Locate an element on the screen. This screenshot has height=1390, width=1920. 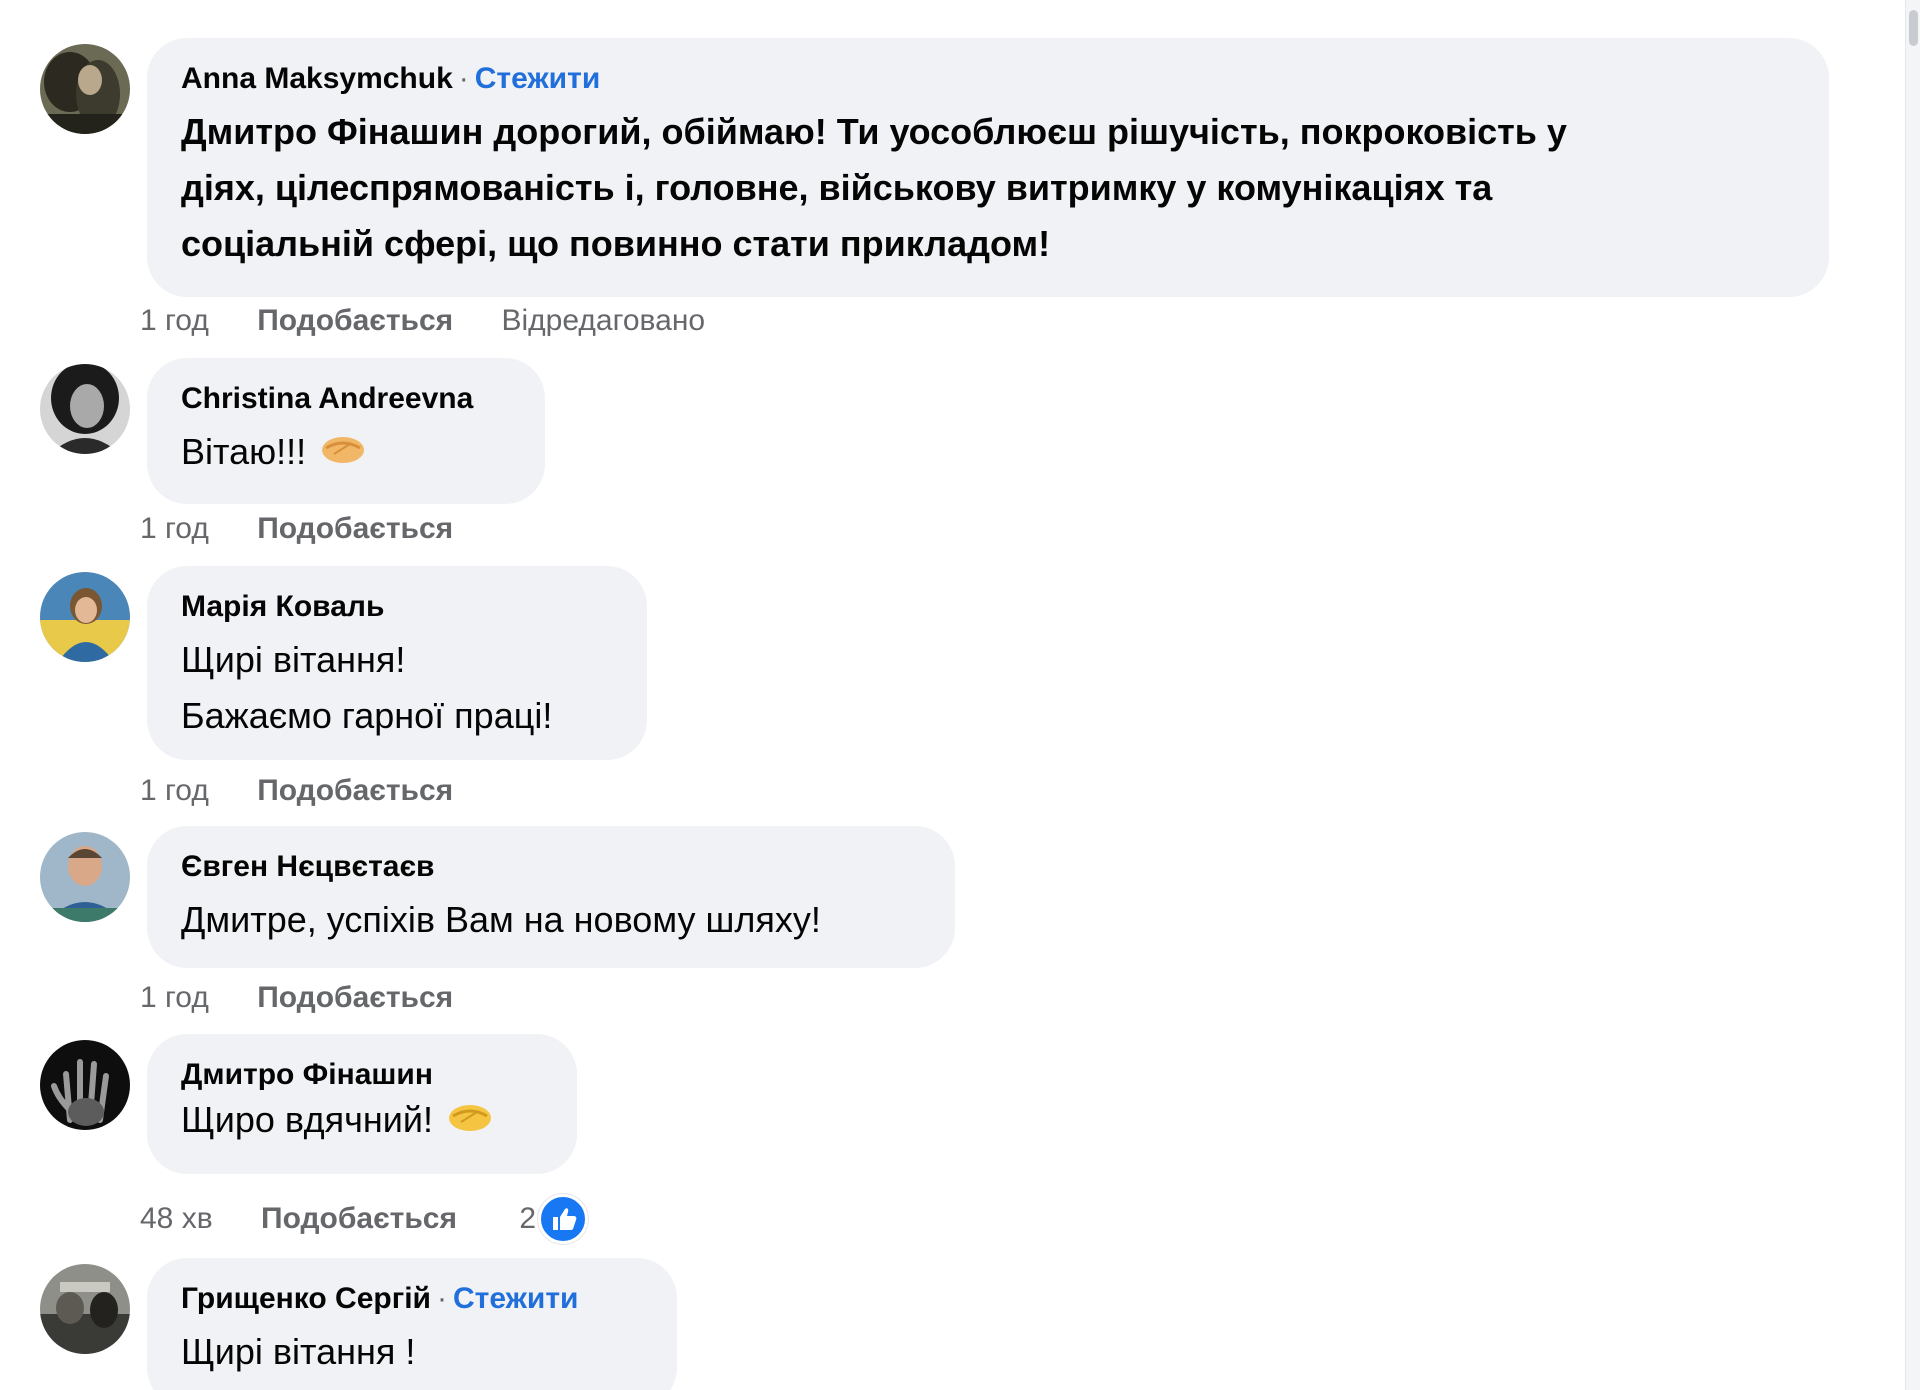
comment-author: Anna Maksymchuk is located at coordinates (317, 78).